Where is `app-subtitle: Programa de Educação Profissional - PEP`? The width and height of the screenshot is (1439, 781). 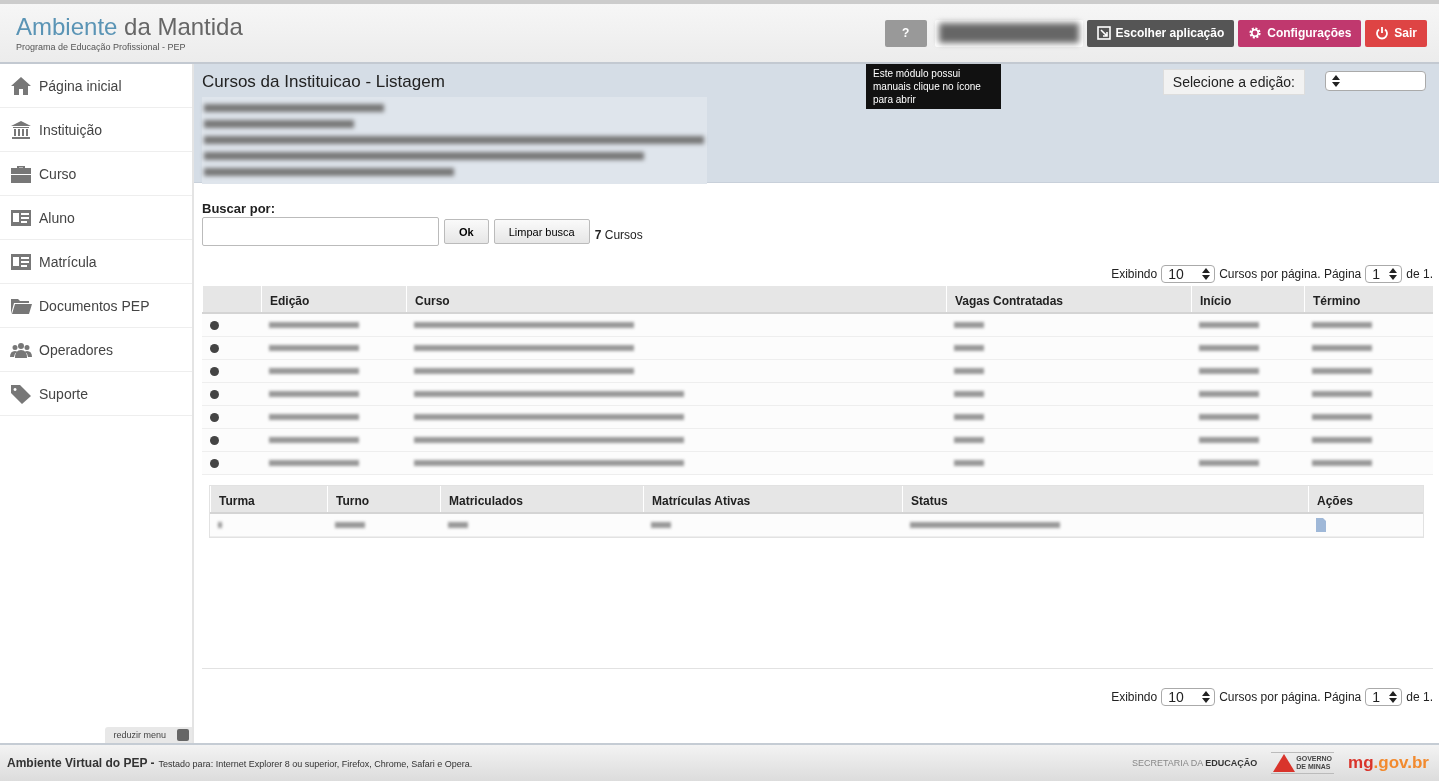 app-subtitle: Programa de Educação Profissional - PEP is located at coordinates (101, 47).